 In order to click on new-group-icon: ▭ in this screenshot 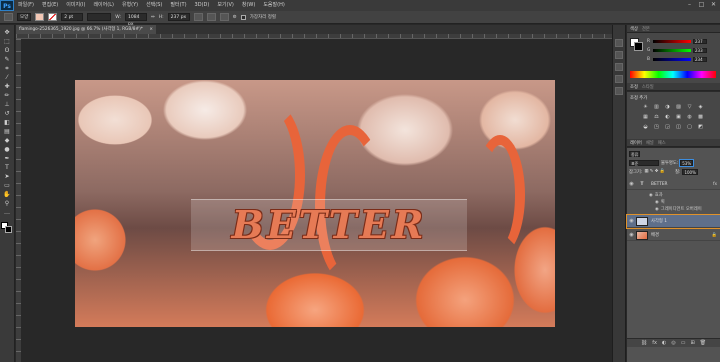, I will do `click(683, 343)`.